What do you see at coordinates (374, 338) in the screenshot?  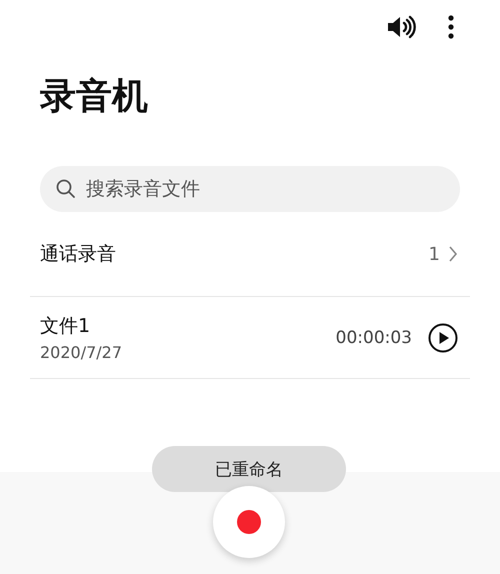 I see `recording-duration: 00:00:03` at bounding box center [374, 338].